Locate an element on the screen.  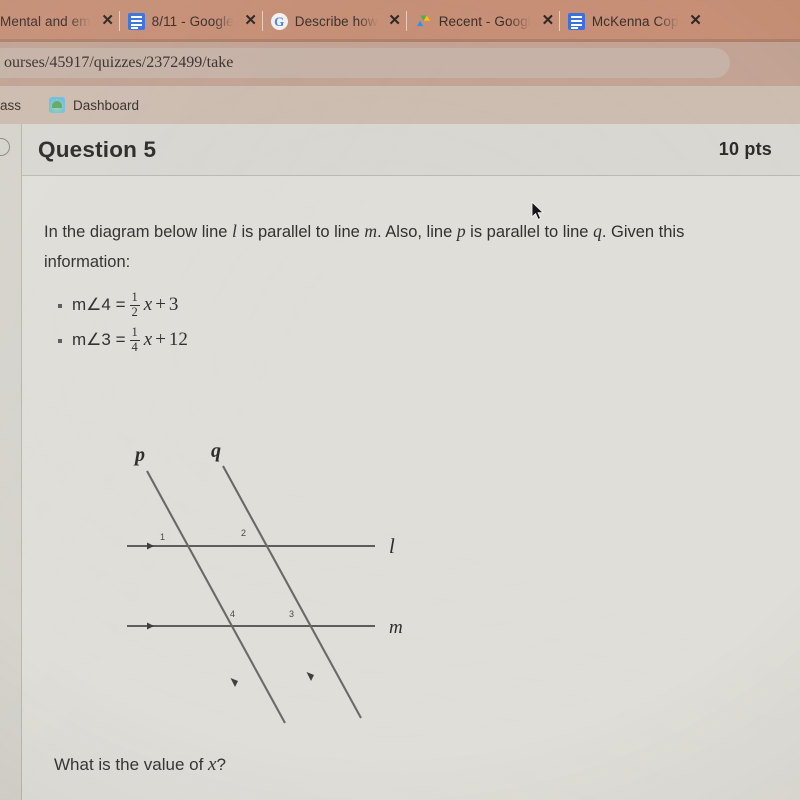
url-text: ourses/45917/quizzes/2372499/take is located at coordinates (119, 62).